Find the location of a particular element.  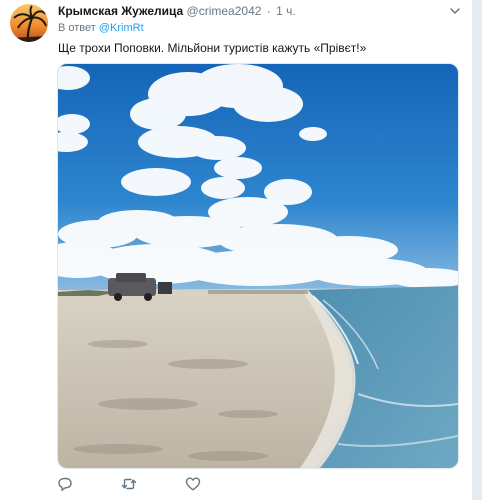

more-options-button is located at coordinates (455, 11).